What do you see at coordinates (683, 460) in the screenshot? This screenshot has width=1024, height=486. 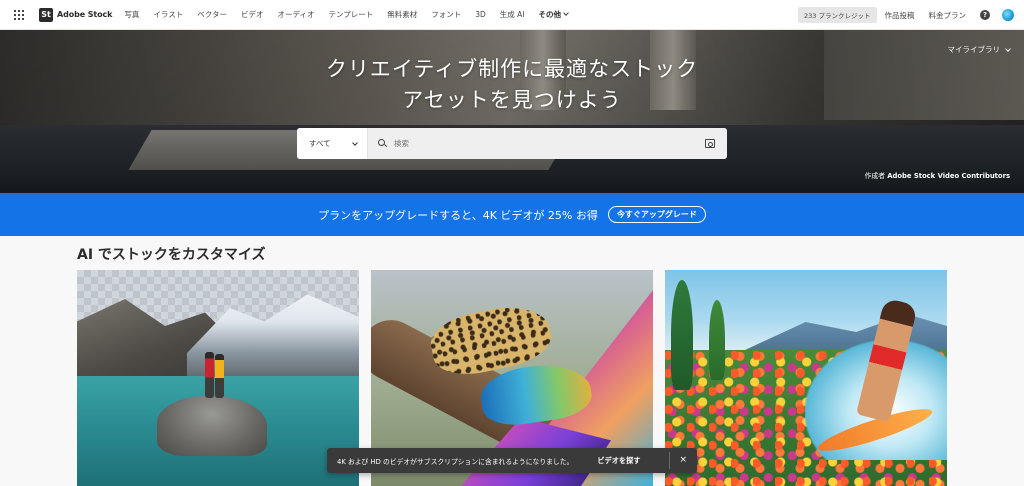 I see `close-icon: ×` at bounding box center [683, 460].